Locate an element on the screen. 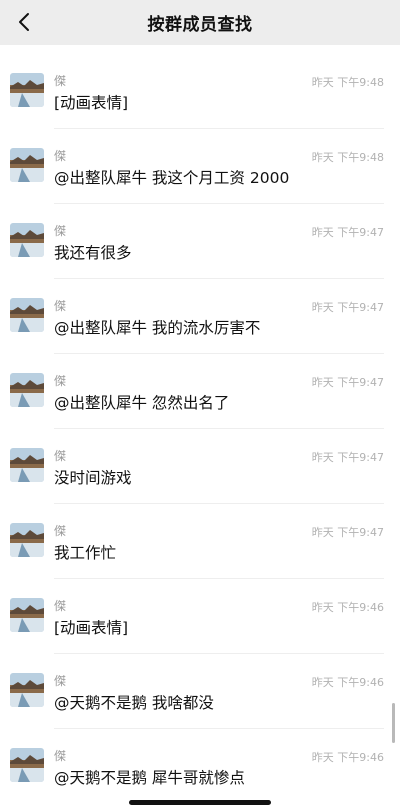  message-text: 我工作忙 is located at coordinates (85, 553).